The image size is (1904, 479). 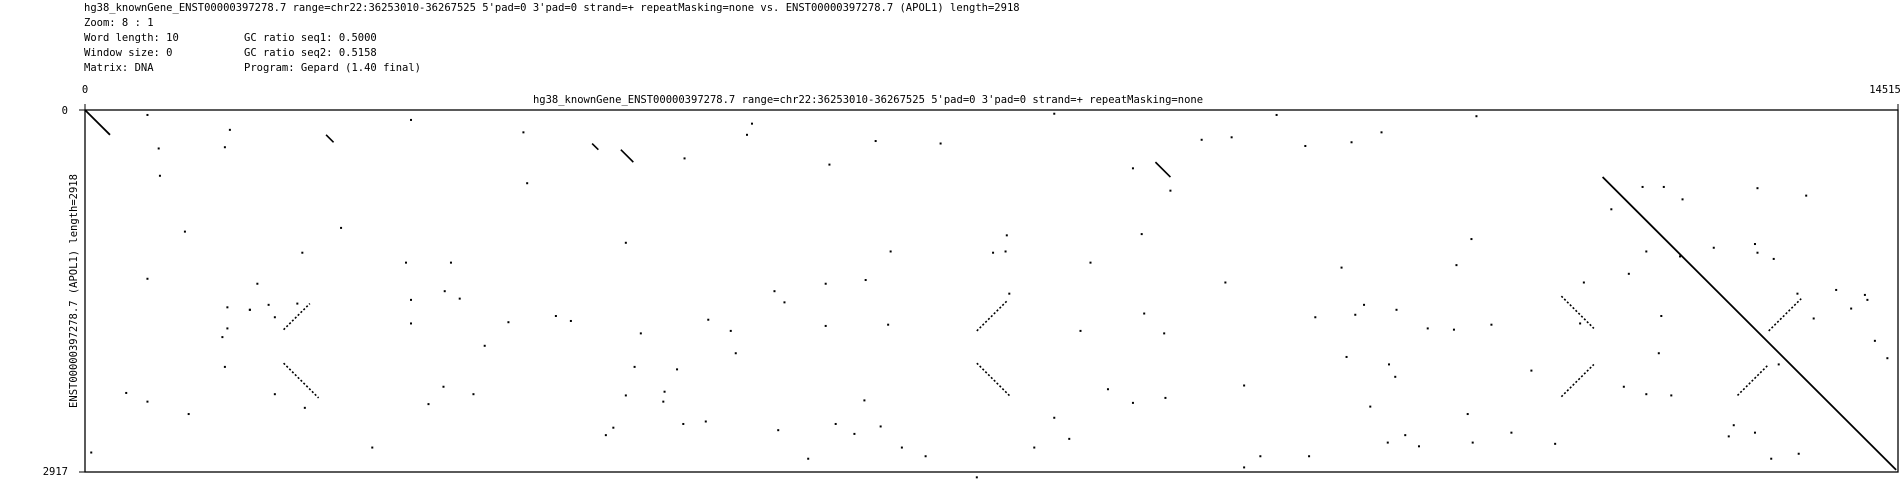 I want to click on y-tick-max: 2917, so click(x=55, y=472).